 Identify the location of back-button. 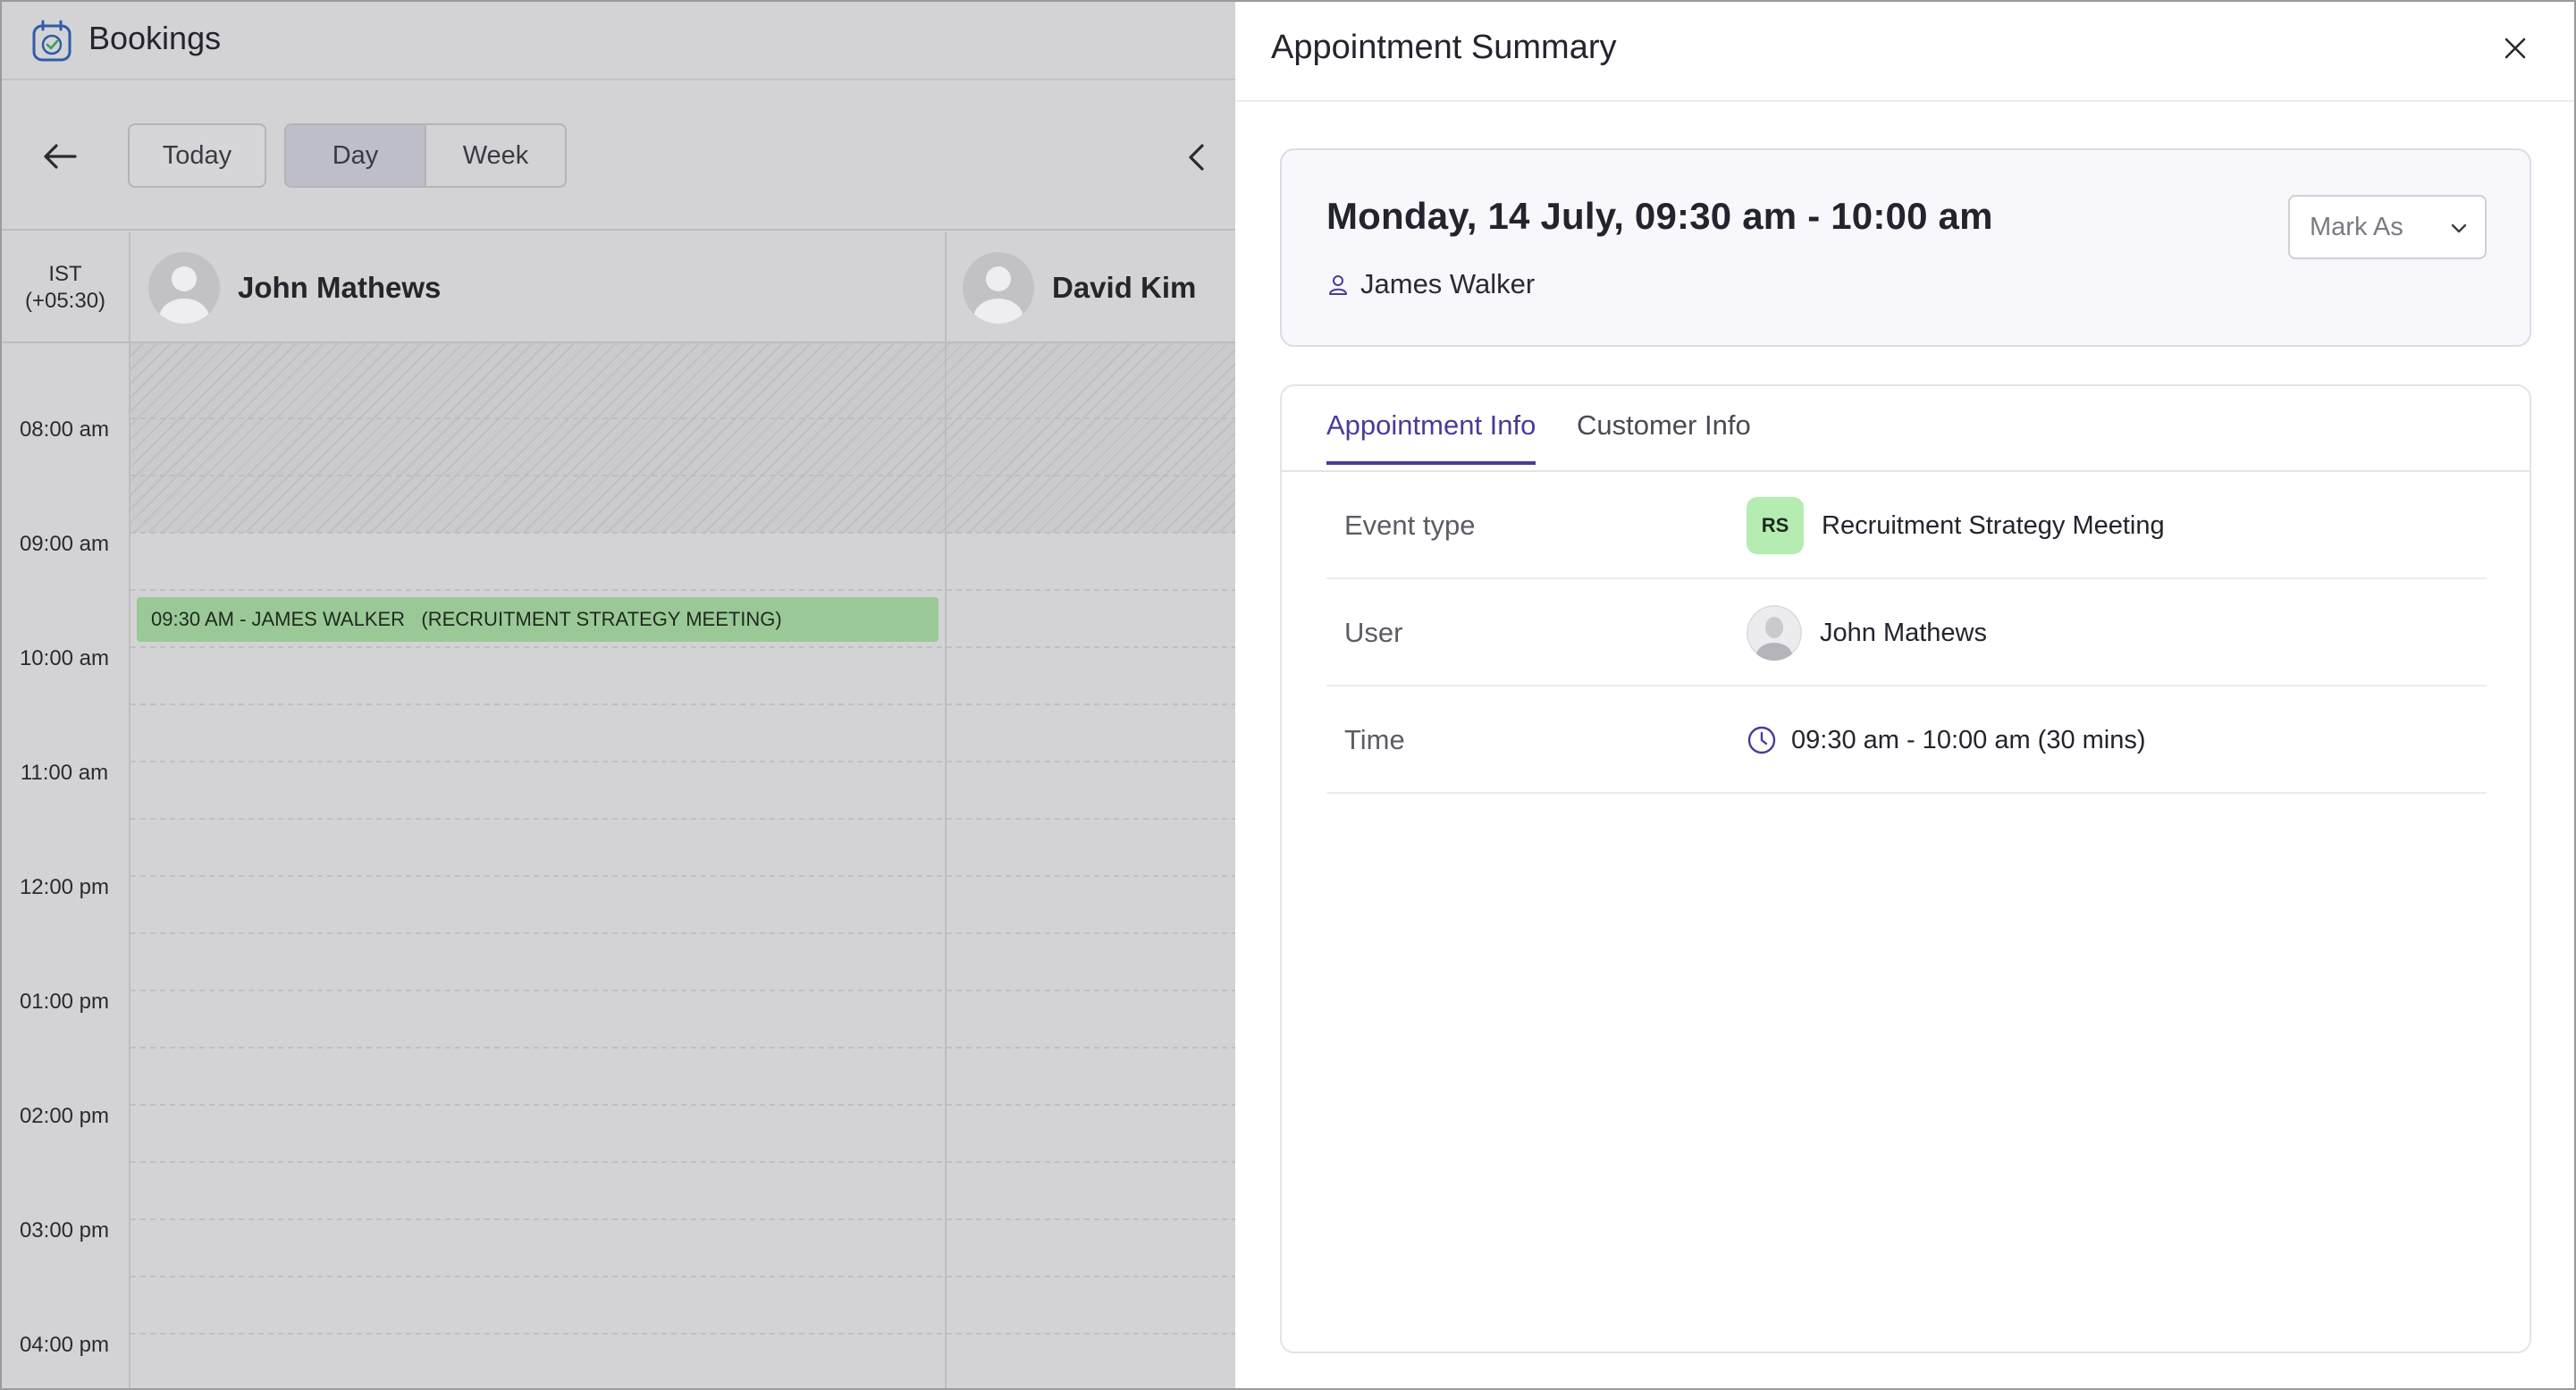
(60, 156).